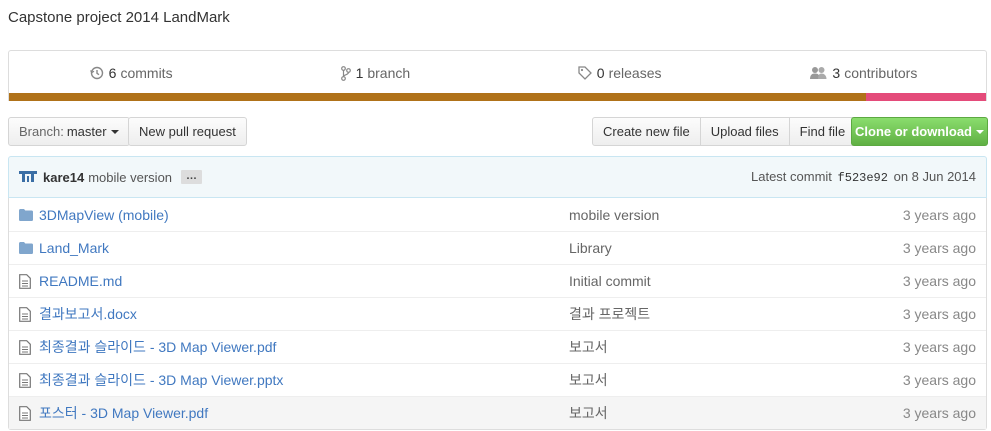 The width and height of the screenshot is (991, 431). Describe the element at coordinates (187, 131) in the screenshot. I see `new-pull-request-button: New pull request` at that location.